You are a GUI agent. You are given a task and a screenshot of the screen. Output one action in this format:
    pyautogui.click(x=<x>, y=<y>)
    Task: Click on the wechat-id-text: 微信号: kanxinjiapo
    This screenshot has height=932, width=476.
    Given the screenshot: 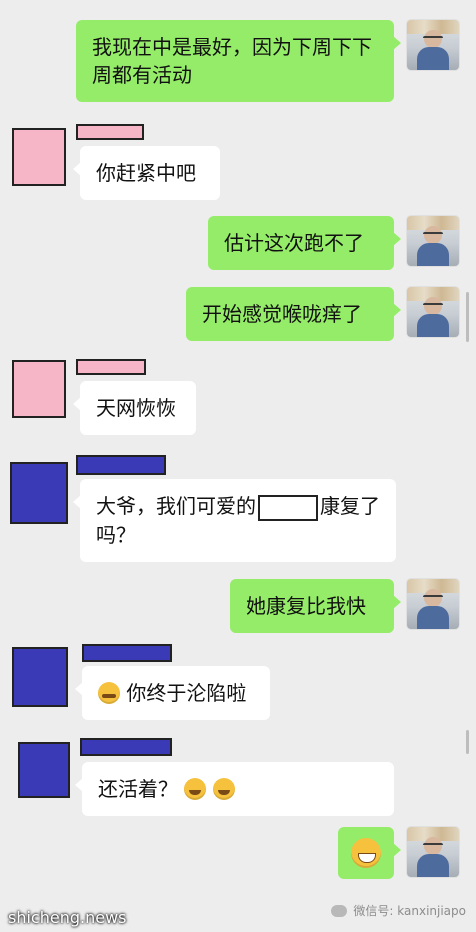 What is the action you would take?
    pyautogui.click(x=409, y=911)
    